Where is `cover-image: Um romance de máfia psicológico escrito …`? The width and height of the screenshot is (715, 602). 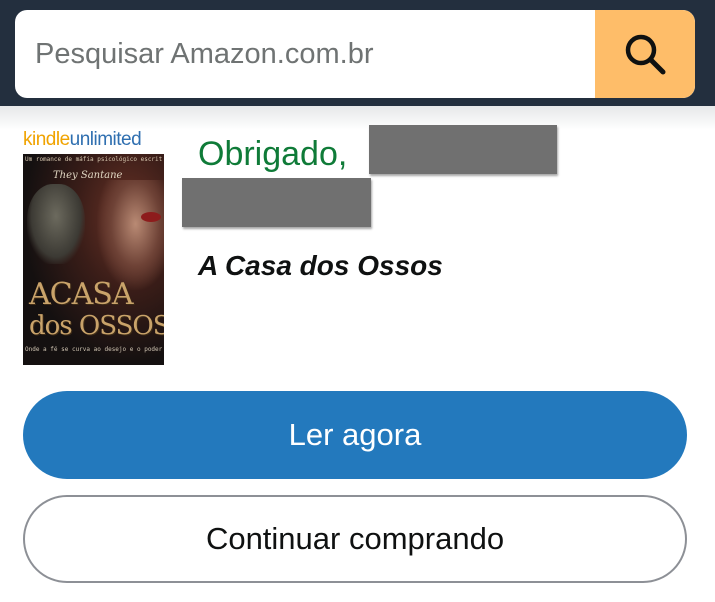 cover-image: Um romance de máfia psicológico escrito … is located at coordinates (93, 259).